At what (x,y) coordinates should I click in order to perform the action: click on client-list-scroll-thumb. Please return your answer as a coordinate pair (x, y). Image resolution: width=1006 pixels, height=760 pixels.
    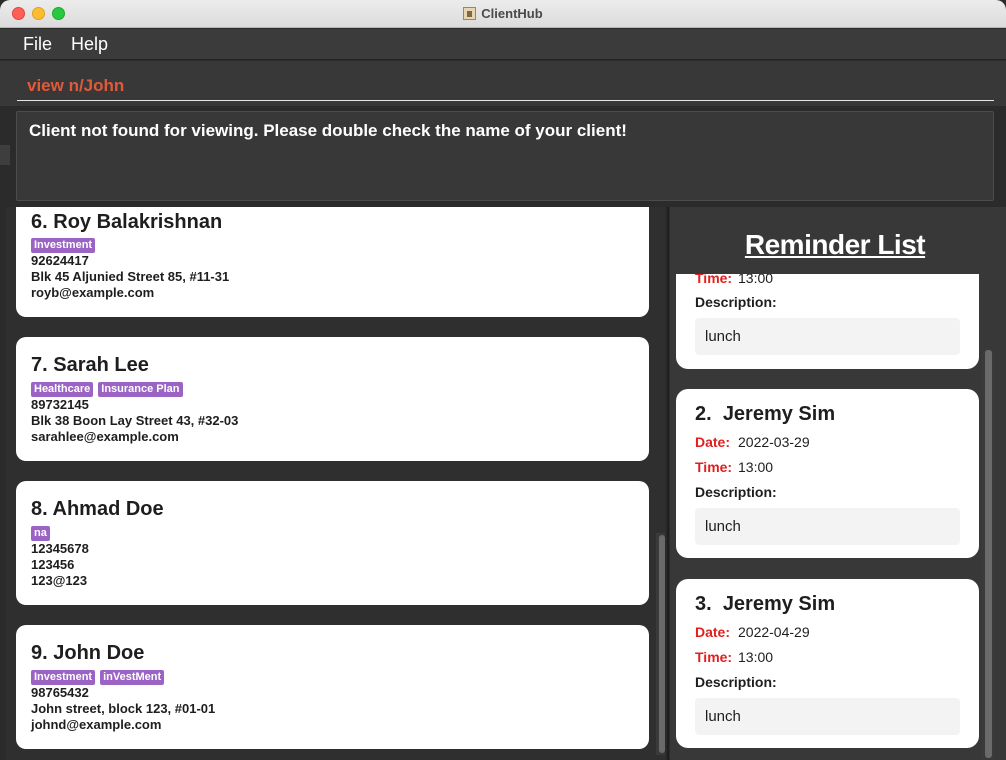
    Looking at the image, I should click on (662, 644).